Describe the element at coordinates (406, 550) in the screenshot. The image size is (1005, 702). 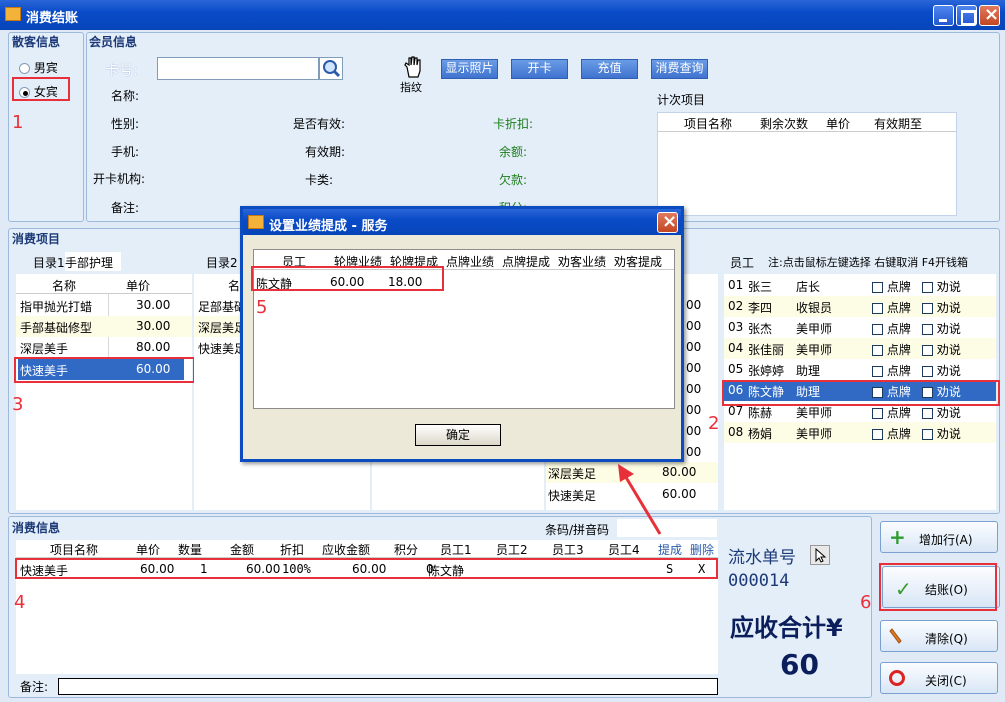
I see `col-header: 积分` at that location.